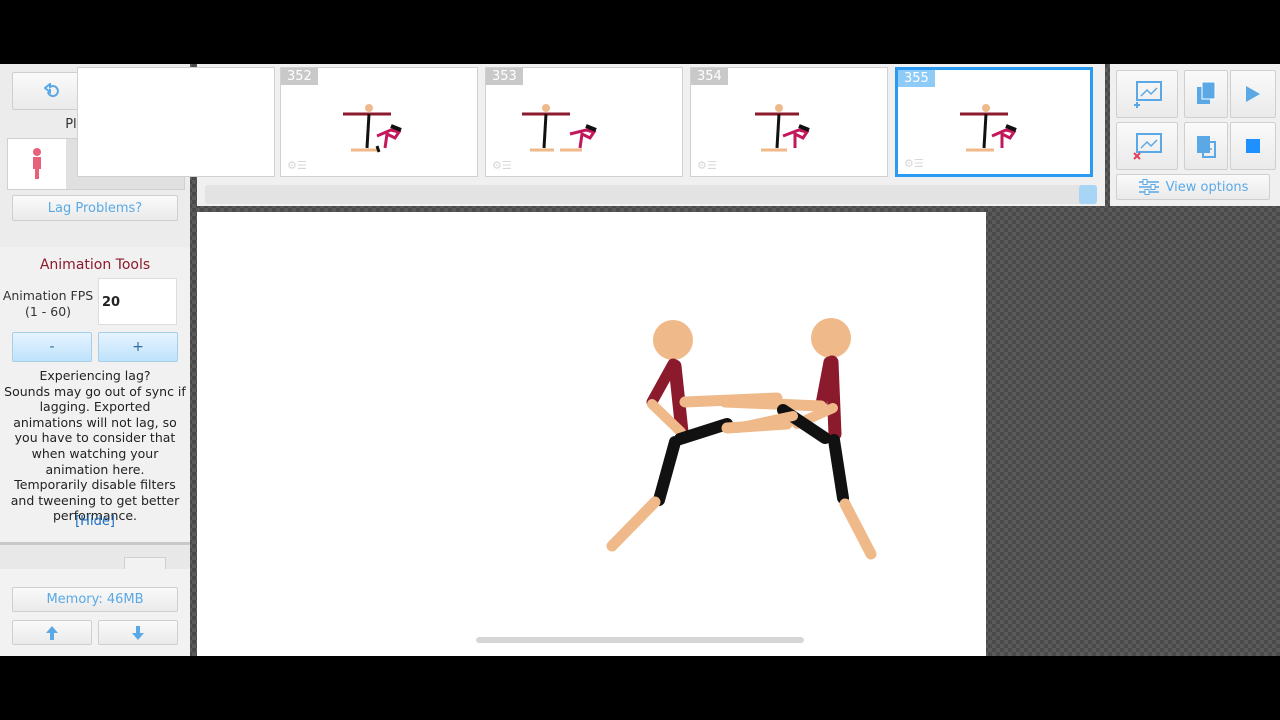 Image resolution: width=1280 pixels, height=720 pixels. What do you see at coordinates (741, 439) in the screenshot?
I see `stick-figures` at bounding box center [741, 439].